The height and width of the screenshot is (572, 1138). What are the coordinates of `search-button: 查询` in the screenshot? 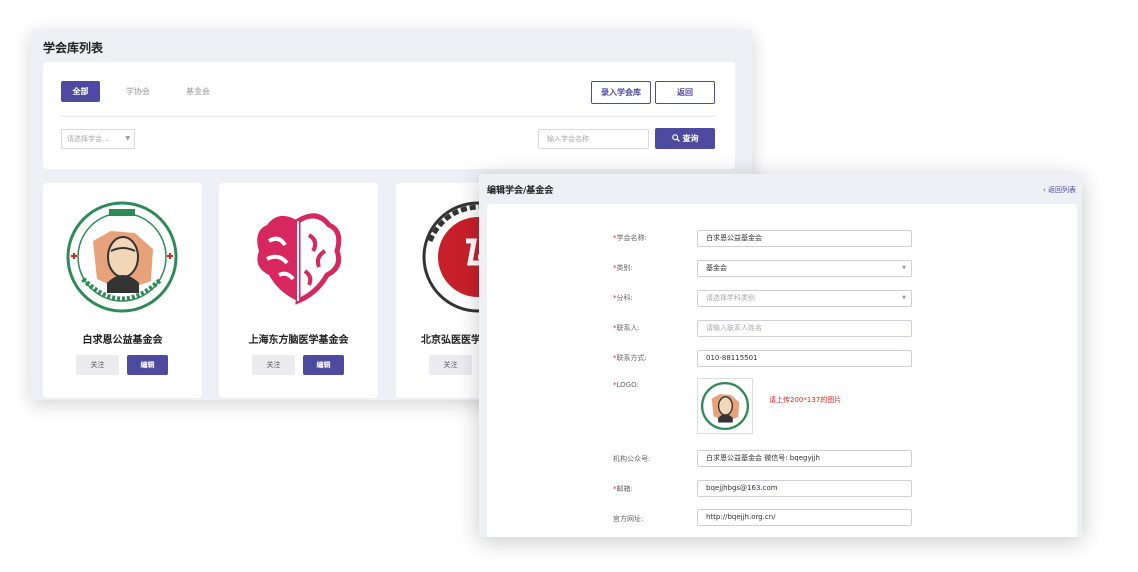 It's located at (685, 138).